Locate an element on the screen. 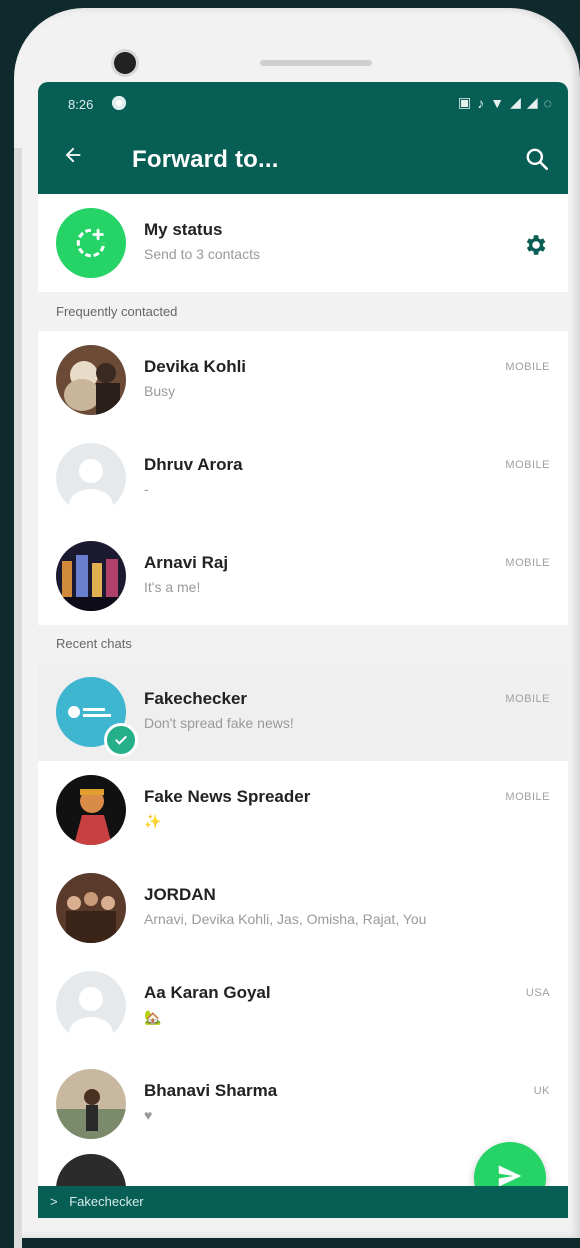 This screenshot has height=1248, width=580. front-camera is located at coordinates (125, 63).